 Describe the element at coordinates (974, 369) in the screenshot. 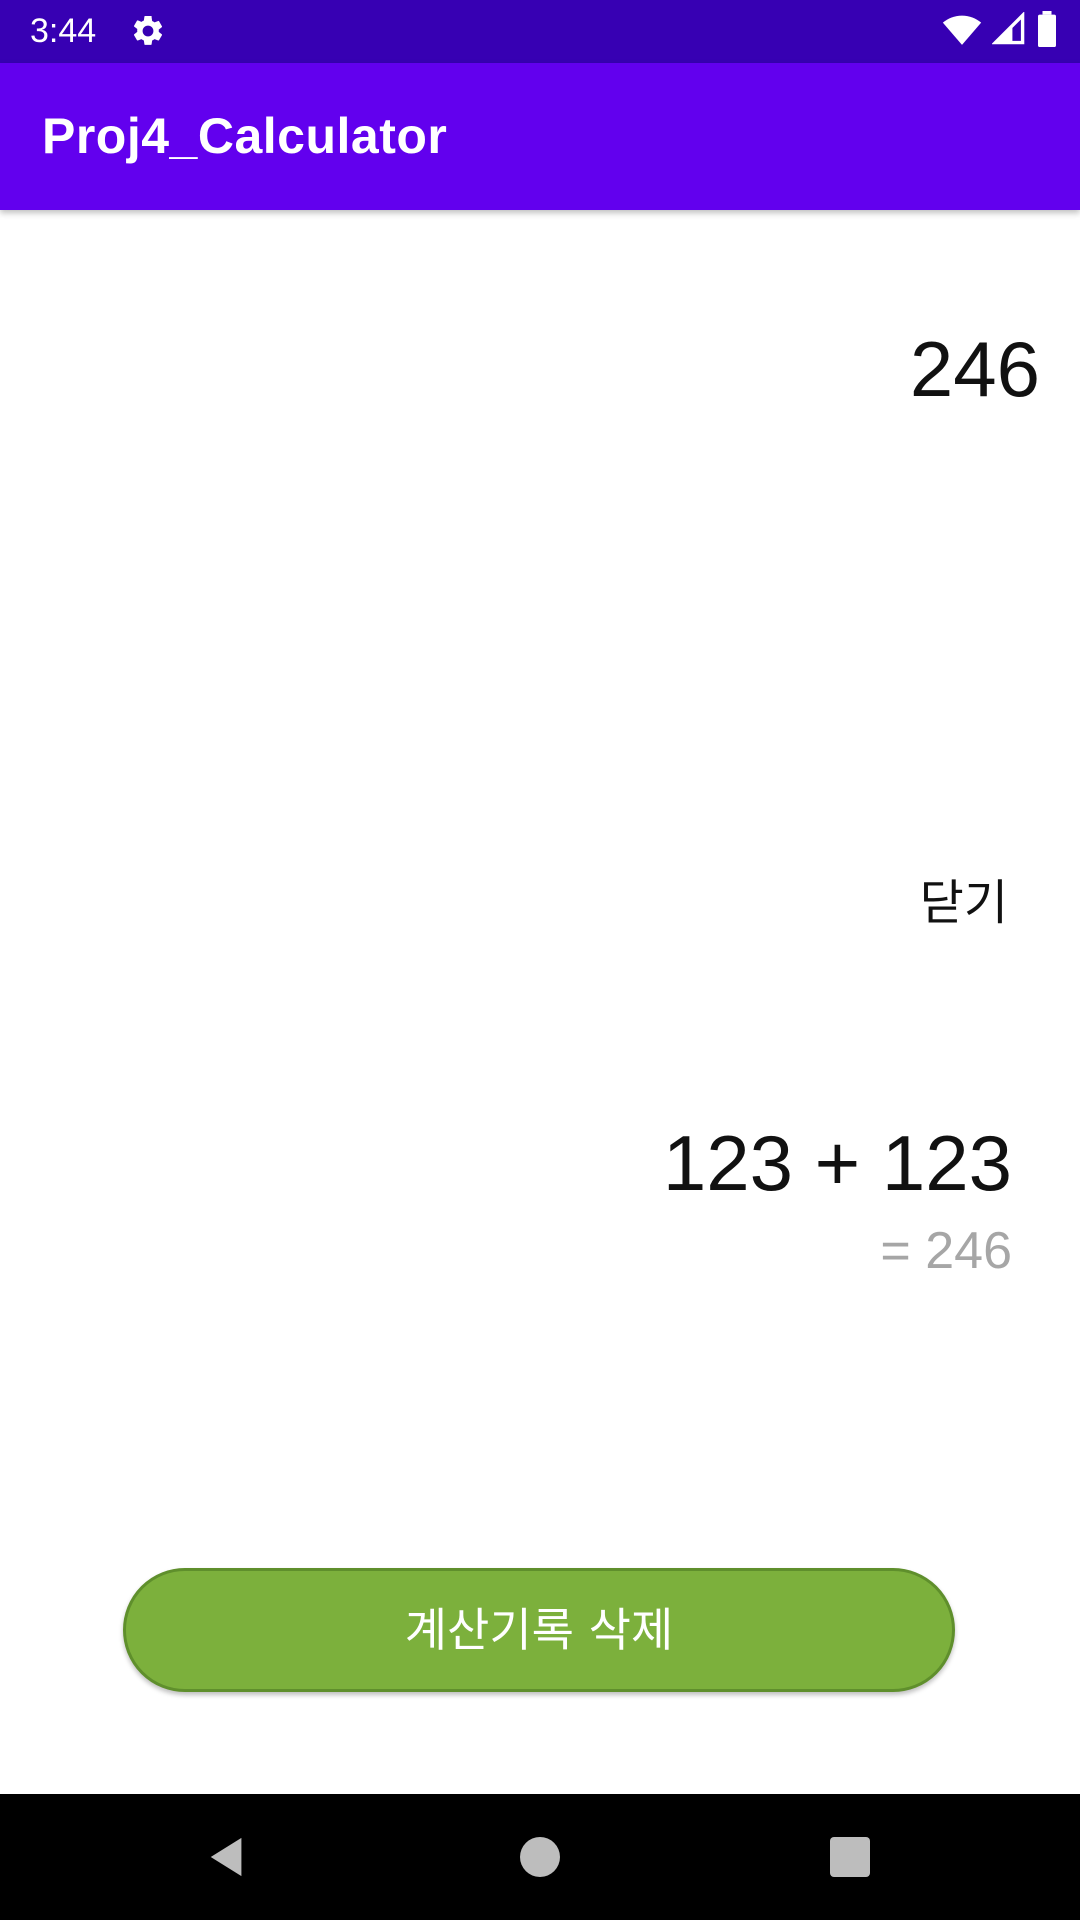

I see `result-display: 246` at that location.